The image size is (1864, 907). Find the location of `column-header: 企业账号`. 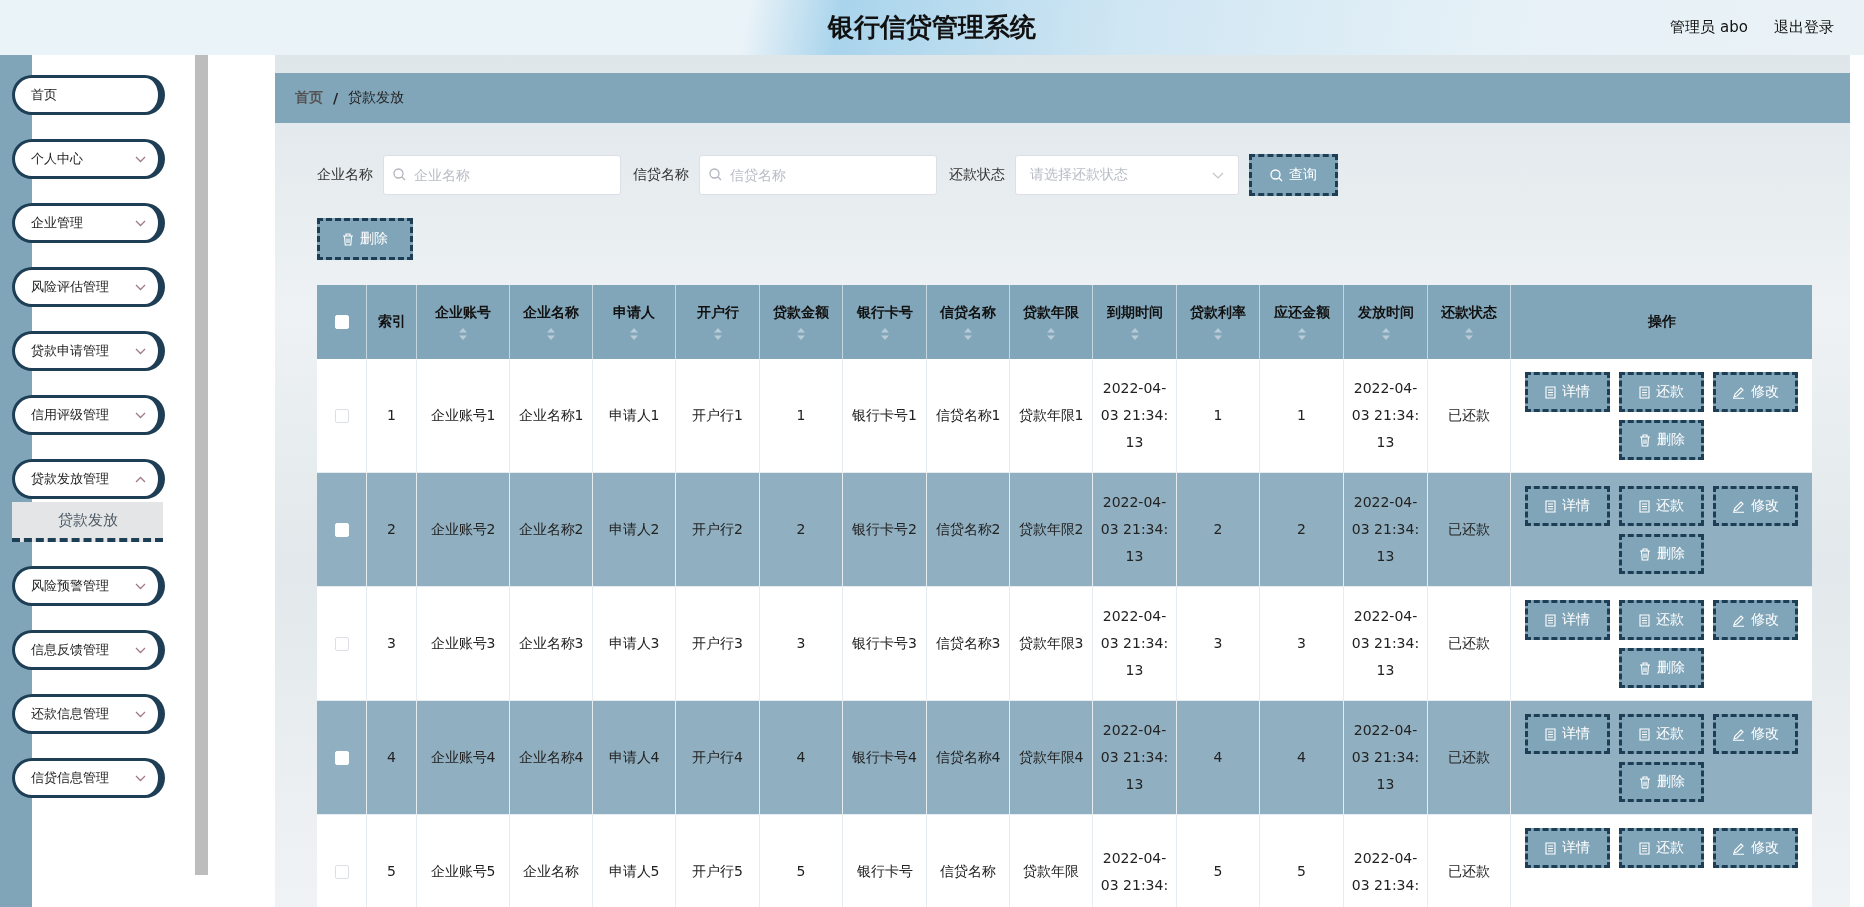

column-header: 企业账号 is located at coordinates (463, 313).